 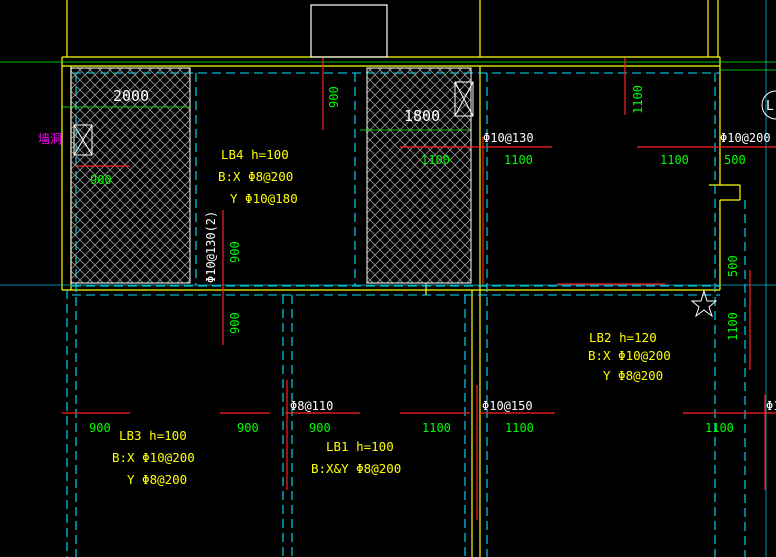 What do you see at coordinates (356, 468) in the screenshot?
I see `slab-lb1-bottom: B:X&Y Φ8@200` at bounding box center [356, 468].